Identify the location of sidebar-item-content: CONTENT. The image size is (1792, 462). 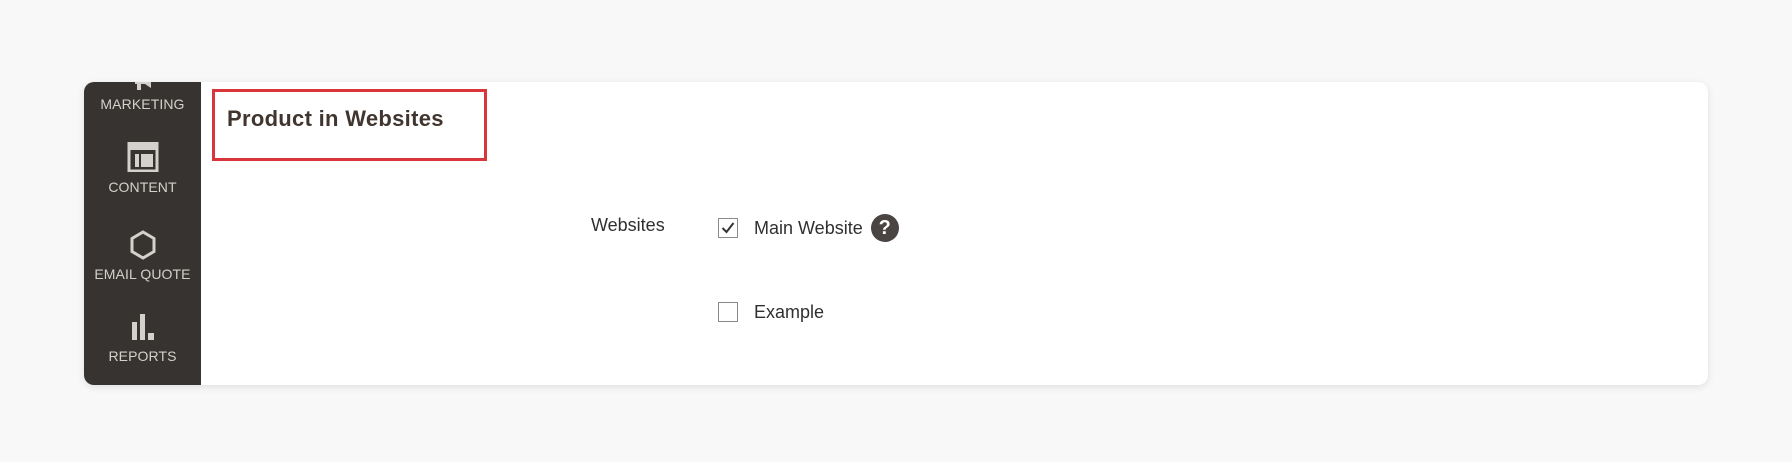
(142, 168).